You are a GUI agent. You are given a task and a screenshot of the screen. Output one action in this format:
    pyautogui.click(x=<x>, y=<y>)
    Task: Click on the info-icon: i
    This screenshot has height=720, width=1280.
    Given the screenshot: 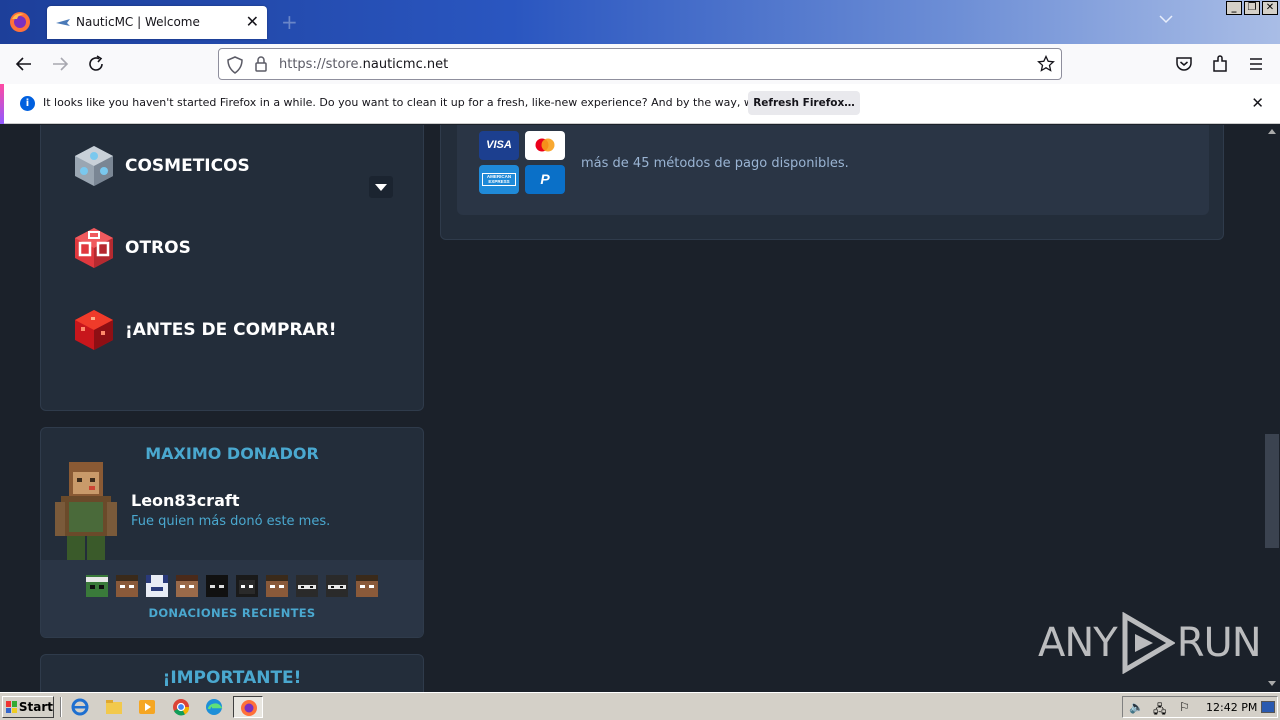 What is the action you would take?
    pyautogui.click(x=27, y=103)
    